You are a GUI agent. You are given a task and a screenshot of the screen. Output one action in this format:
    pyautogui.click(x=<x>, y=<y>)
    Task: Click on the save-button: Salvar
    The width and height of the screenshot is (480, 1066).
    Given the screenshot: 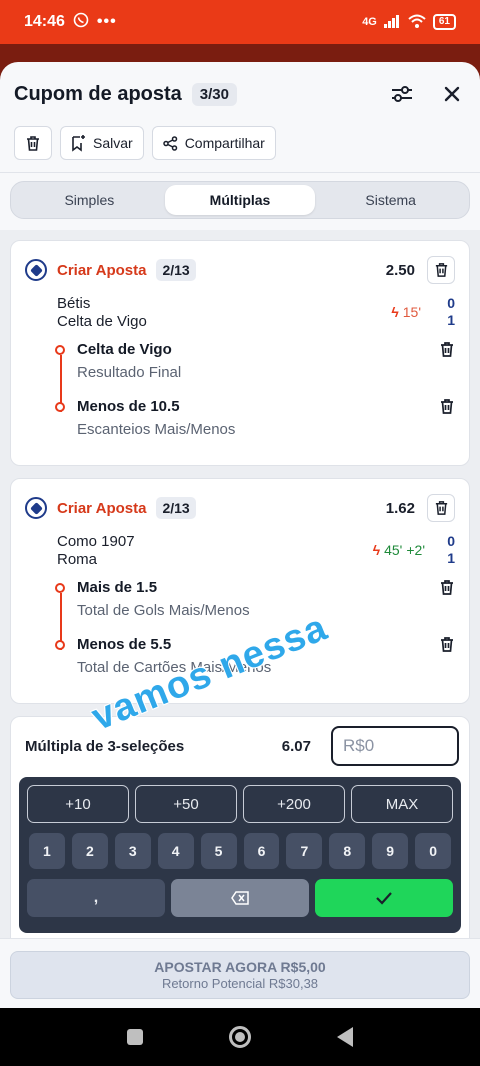 What is the action you would take?
    pyautogui.click(x=102, y=143)
    